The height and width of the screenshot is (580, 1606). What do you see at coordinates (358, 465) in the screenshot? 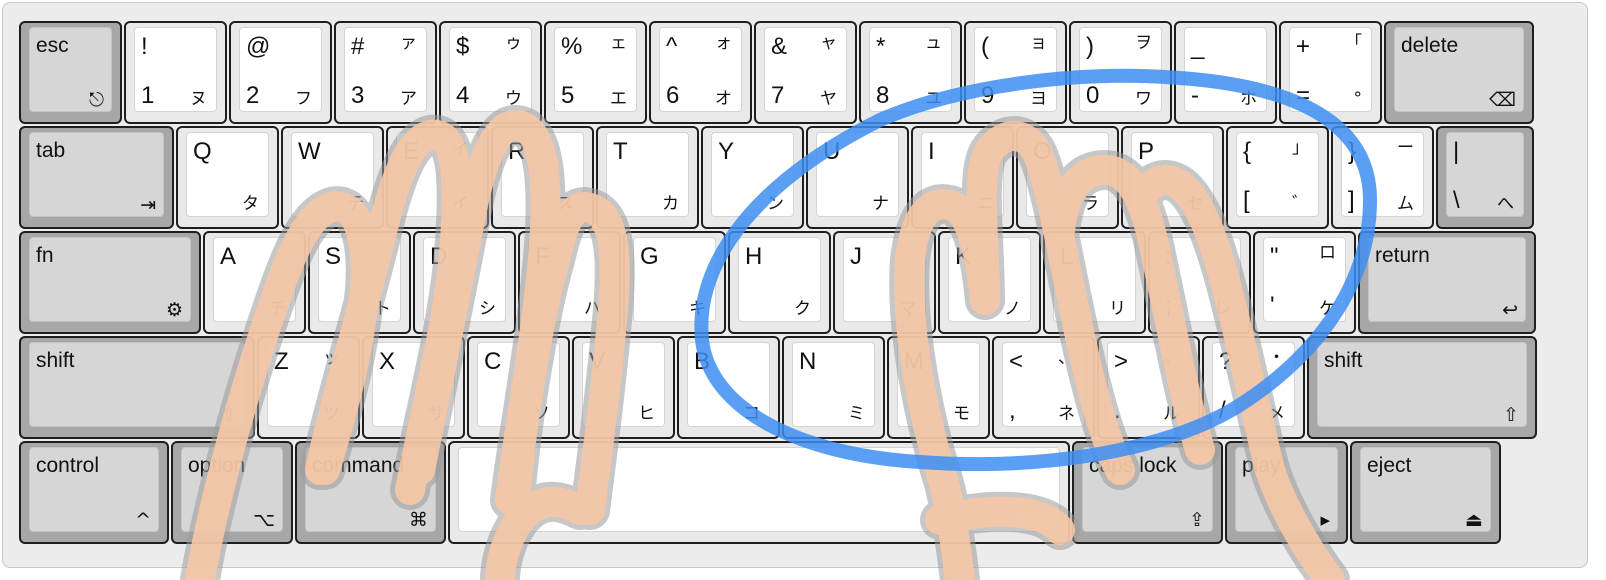
I see `key-label: command` at bounding box center [358, 465].